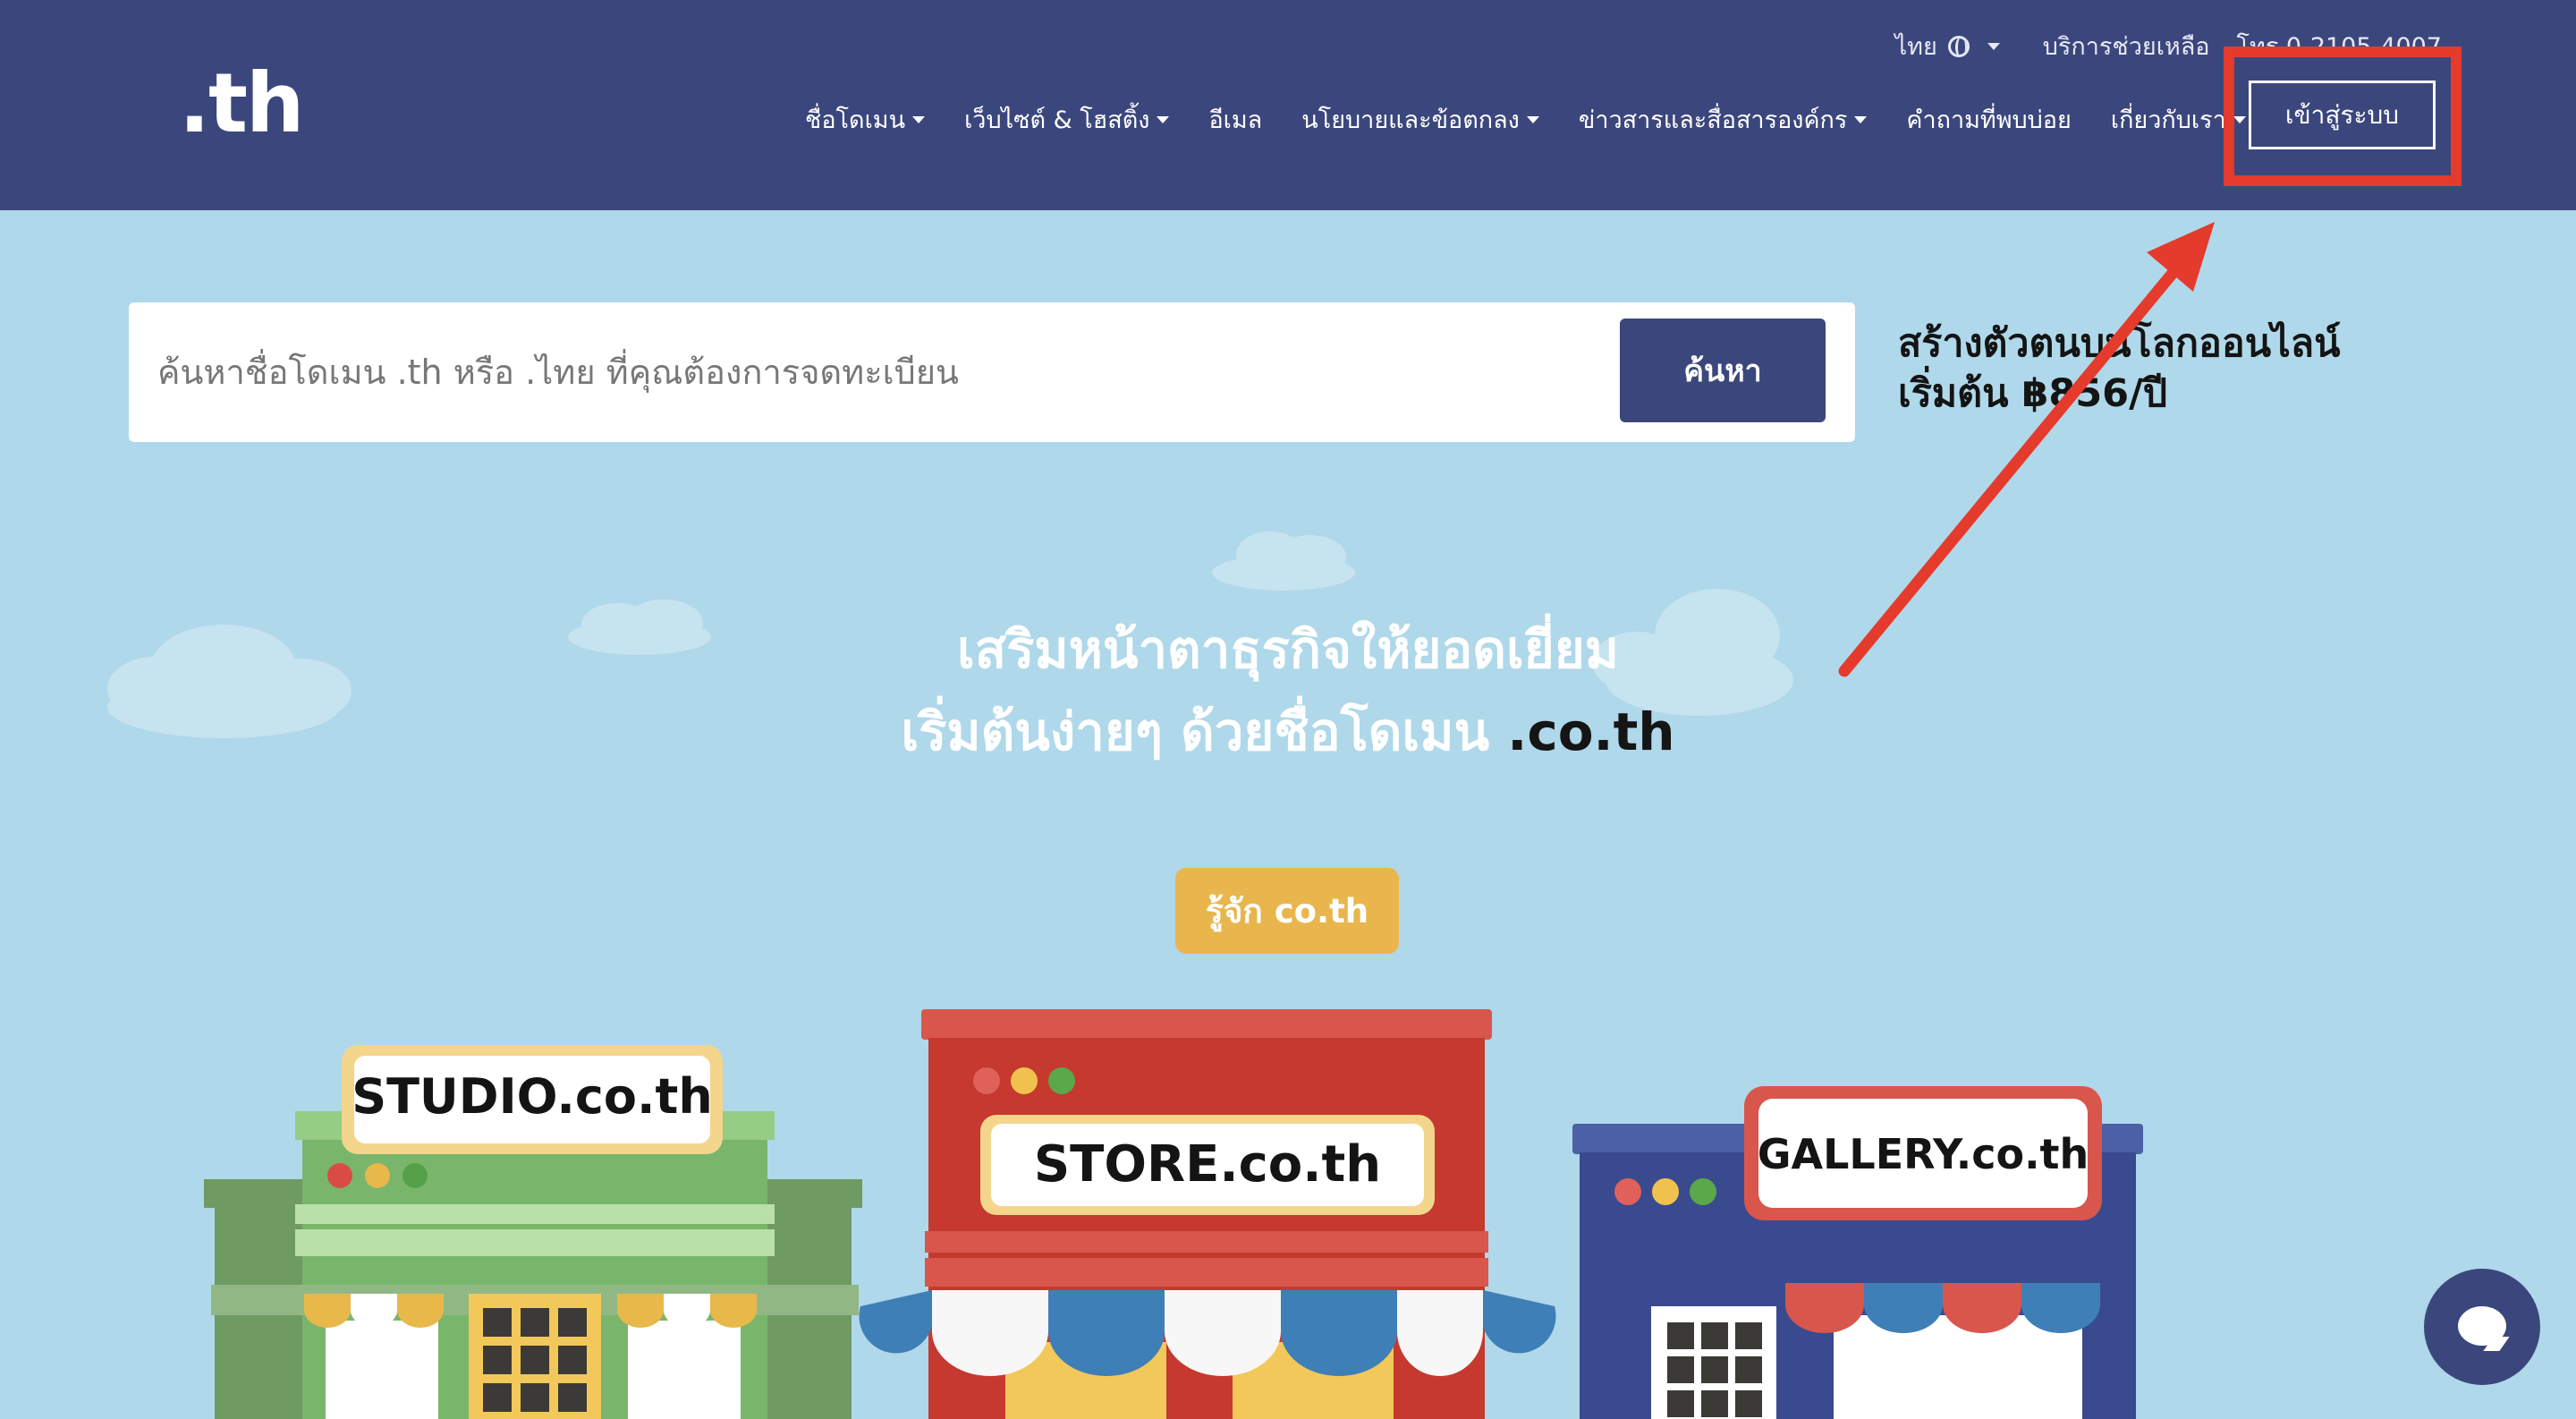 This screenshot has height=1419, width=2576. I want to click on chat-button, so click(2482, 1327).